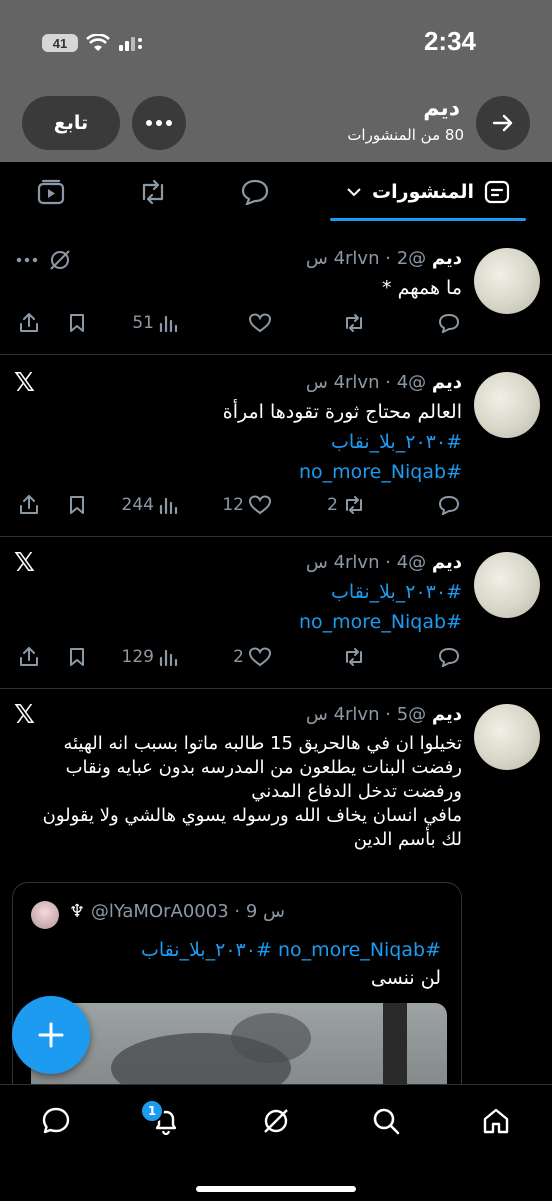 The image size is (552, 1201). I want to click on bookmark-icon, so click(77, 323).